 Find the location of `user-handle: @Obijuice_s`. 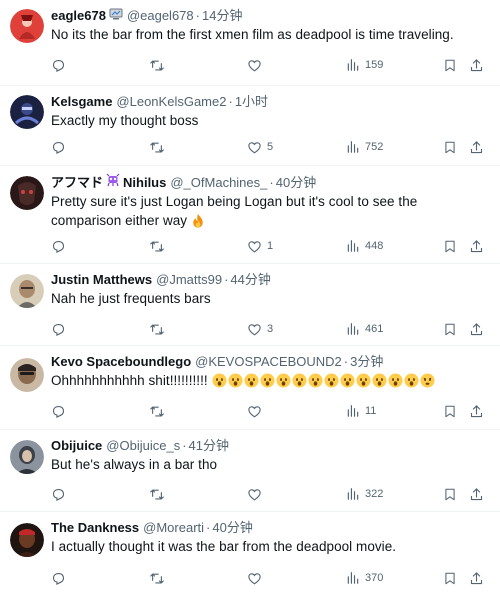

user-handle: @Obijuice_s is located at coordinates (143, 446).